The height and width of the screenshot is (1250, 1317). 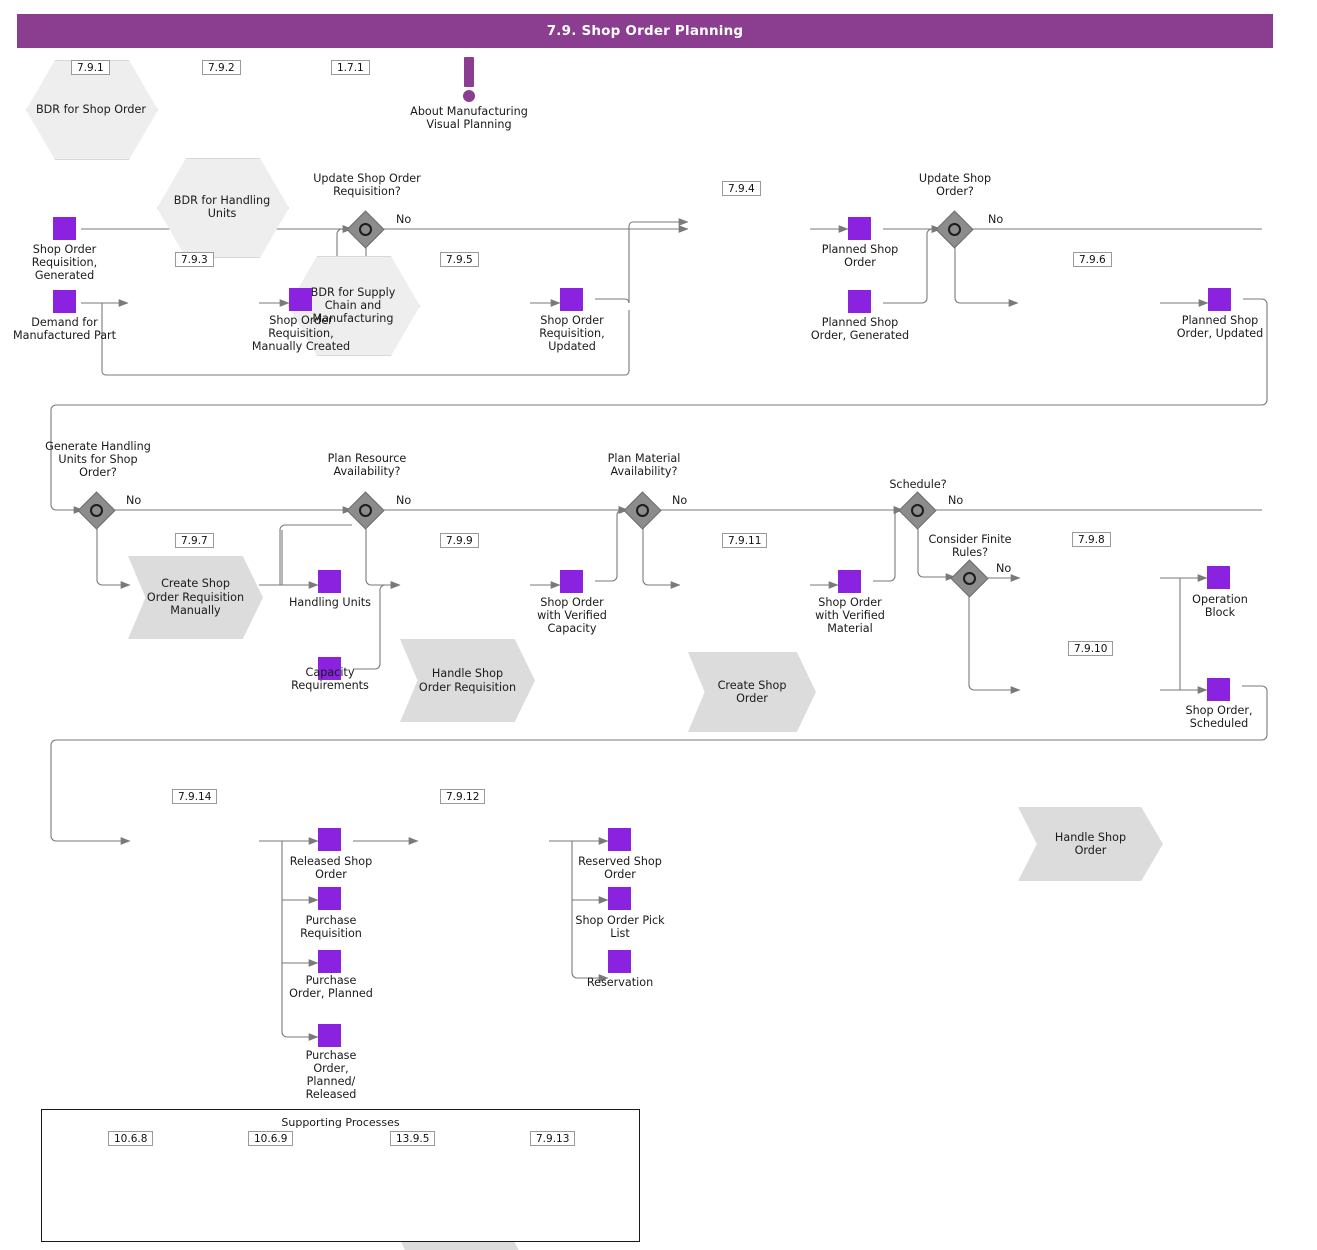 What do you see at coordinates (331, 927) in the screenshot?
I see `data-label: Purchase Requisition` at bounding box center [331, 927].